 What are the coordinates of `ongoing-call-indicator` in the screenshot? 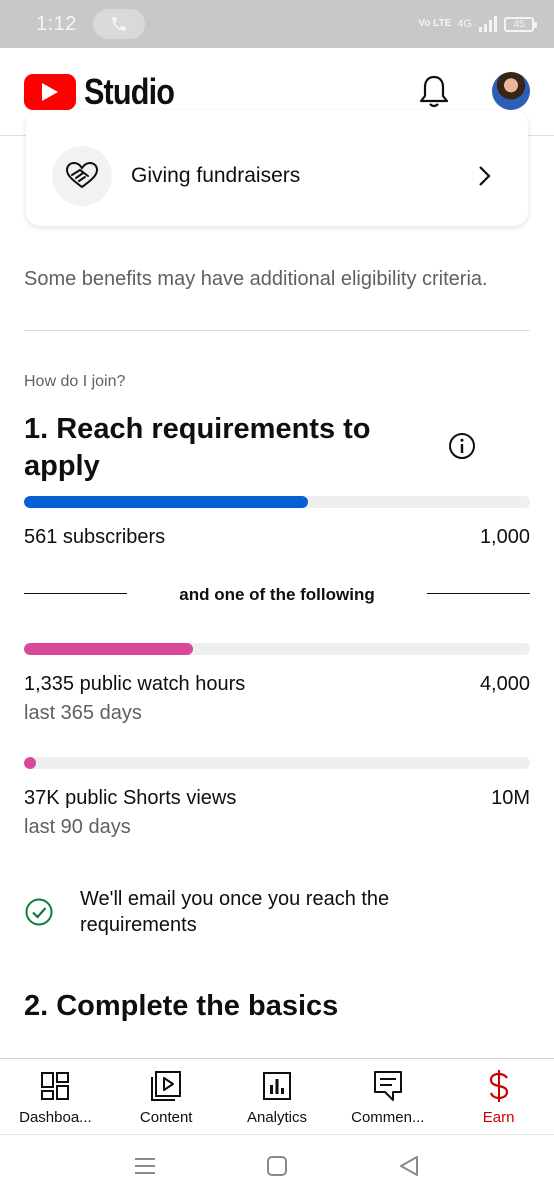 It's located at (118, 24).